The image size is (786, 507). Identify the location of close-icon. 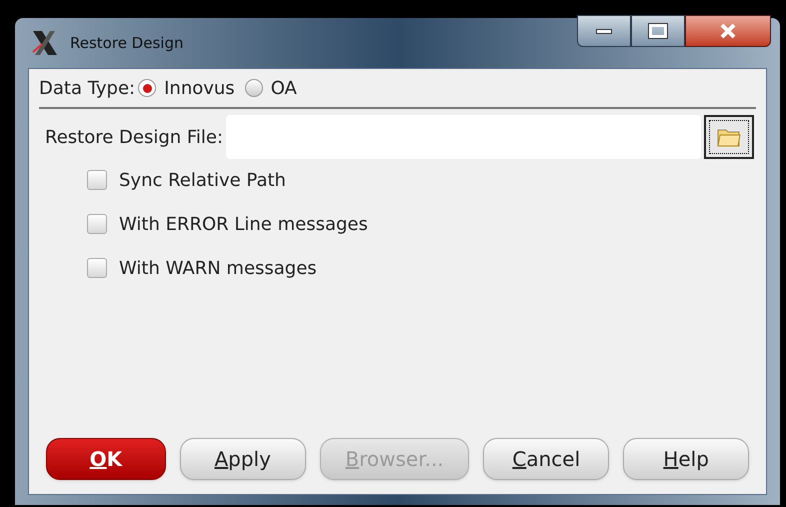
(728, 31).